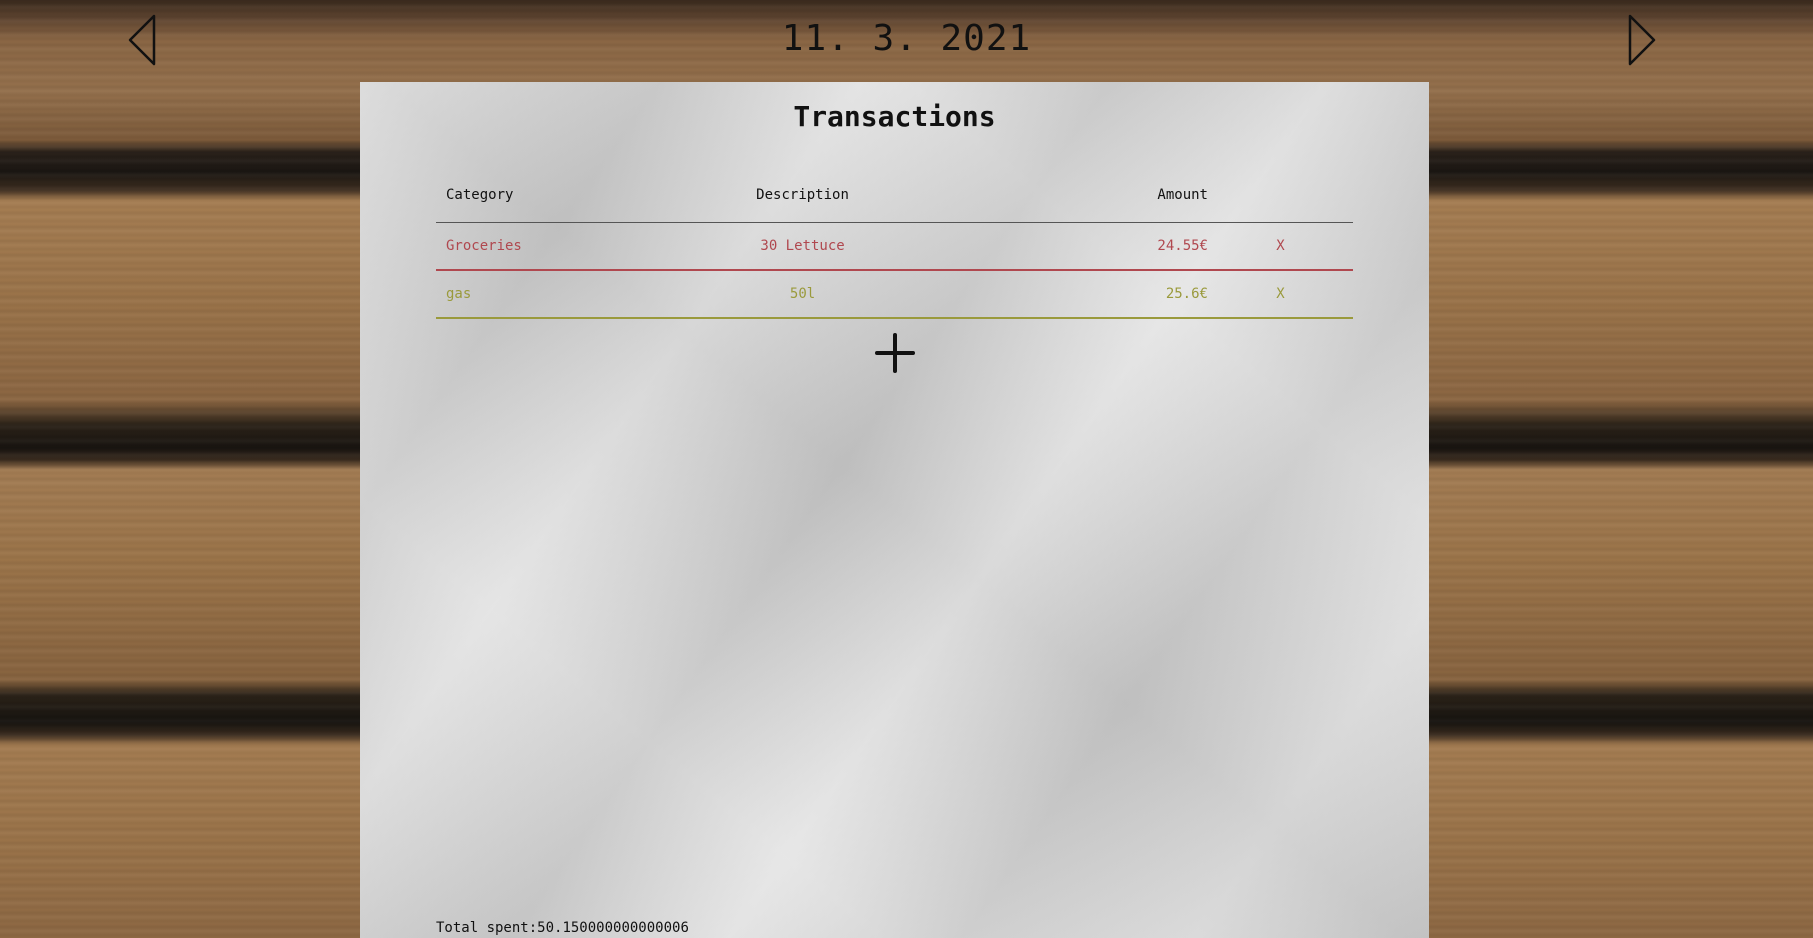  Describe the element at coordinates (802, 294) in the screenshot. I see `row-description: 50l` at that location.